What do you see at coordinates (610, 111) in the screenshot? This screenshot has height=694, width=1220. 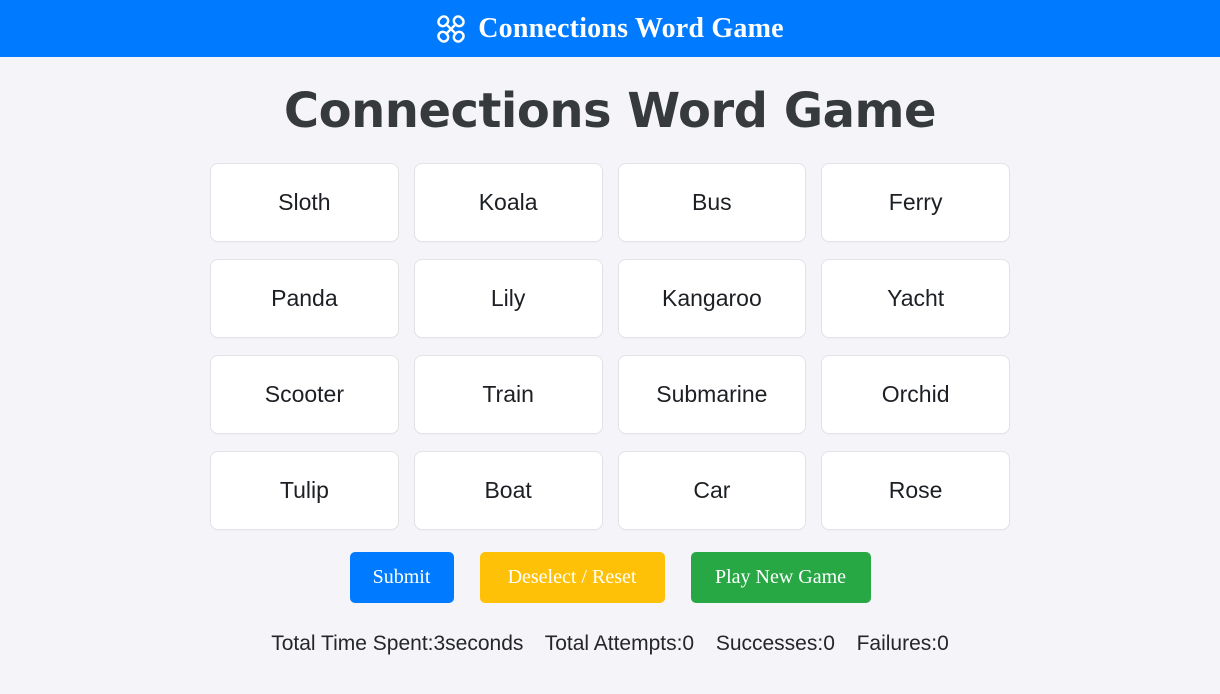 I see `page-title: Connections Word Game` at bounding box center [610, 111].